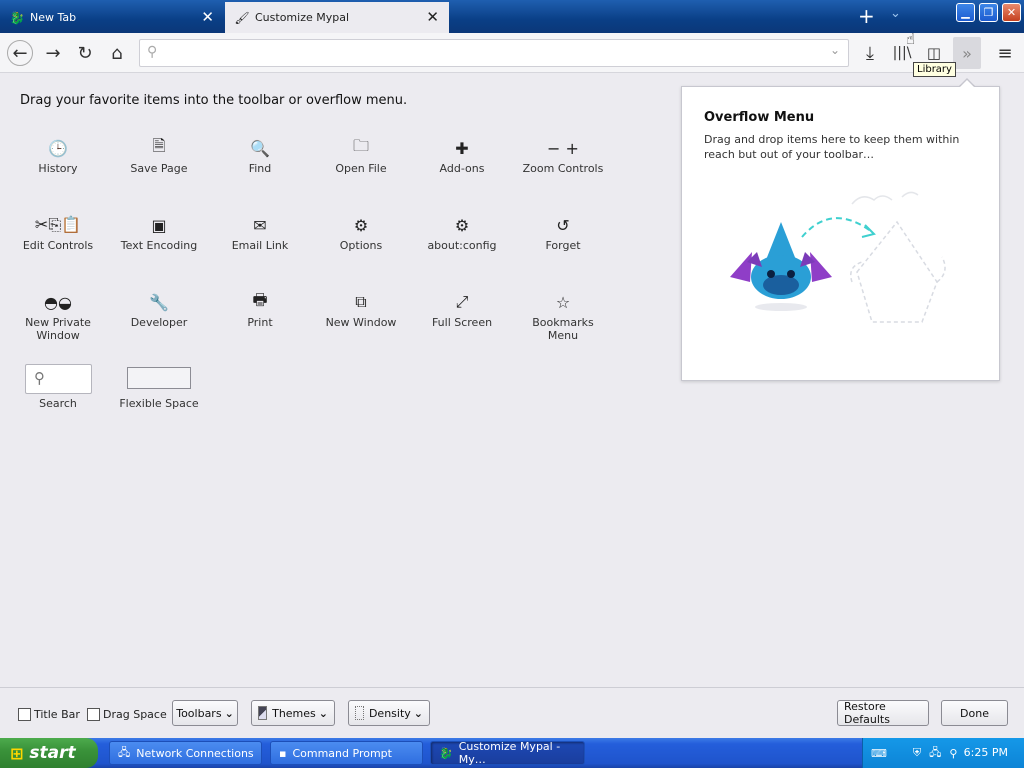  I want to click on taskbar-item-cmd: ▪ Command Prompt, so click(346, 753).